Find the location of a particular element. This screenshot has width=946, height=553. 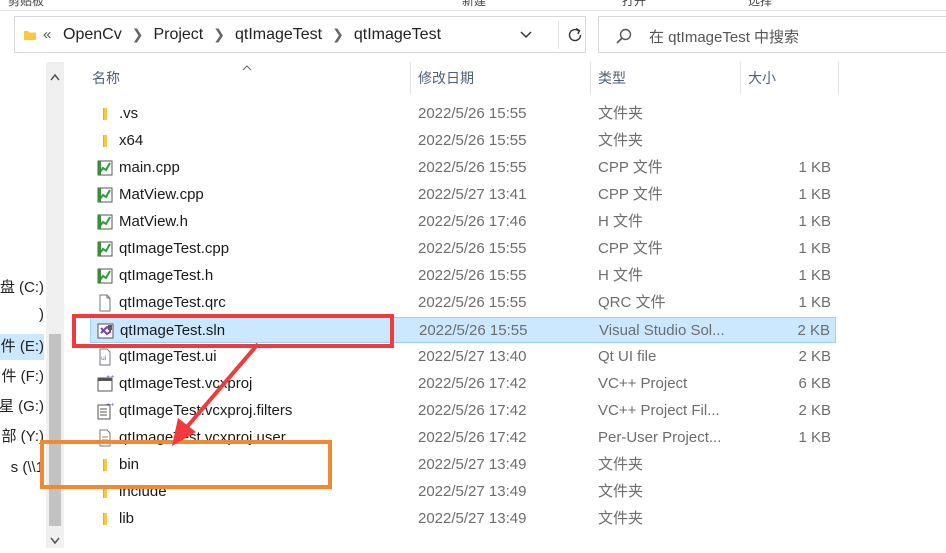

file-name: lib is located at coordinates (127, 518).